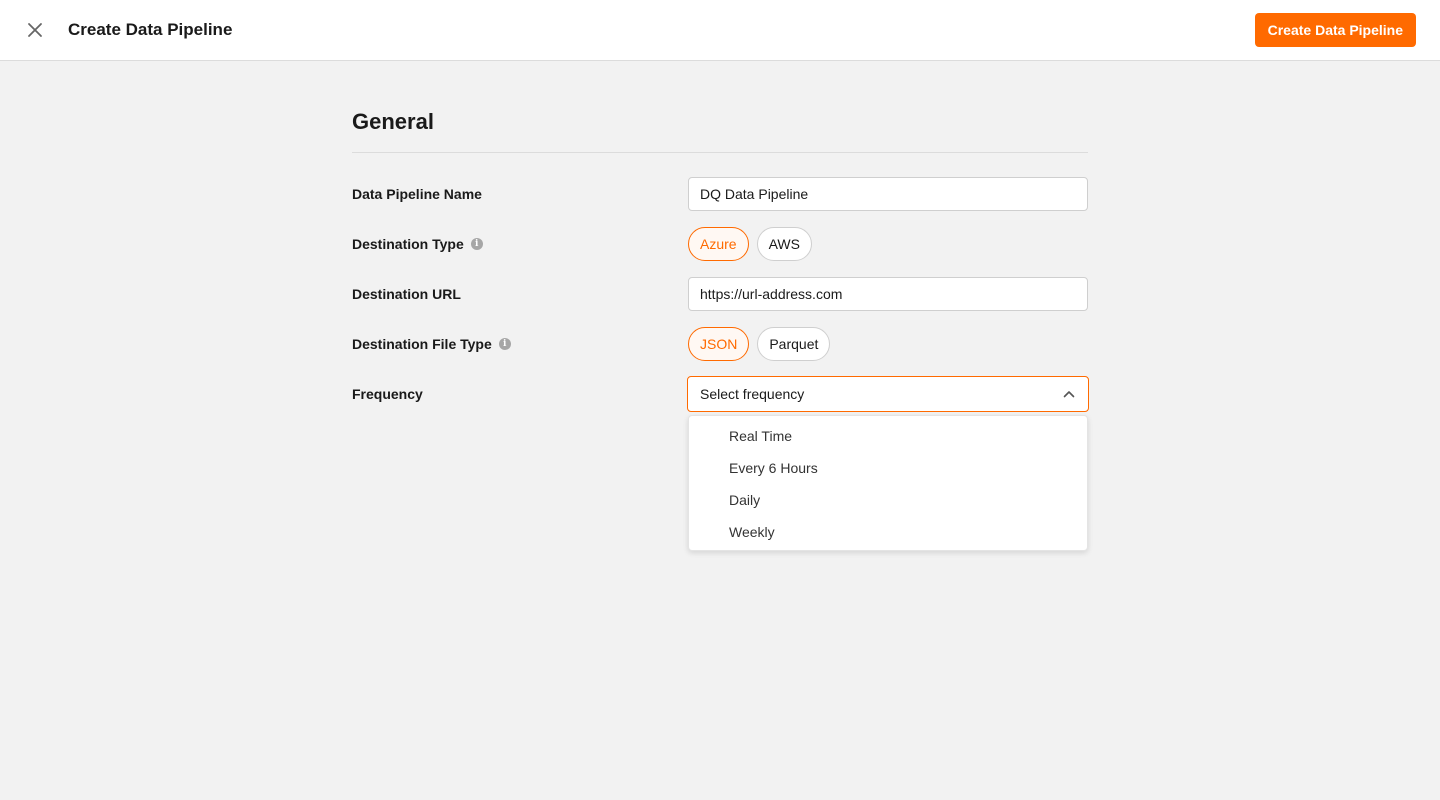 This screenshot has height=800, width=1440. What do you see at coordinates (888, 500) in the screenshot?
I see `frequency-option-daily: Daily` at bounding box center [888, 500].